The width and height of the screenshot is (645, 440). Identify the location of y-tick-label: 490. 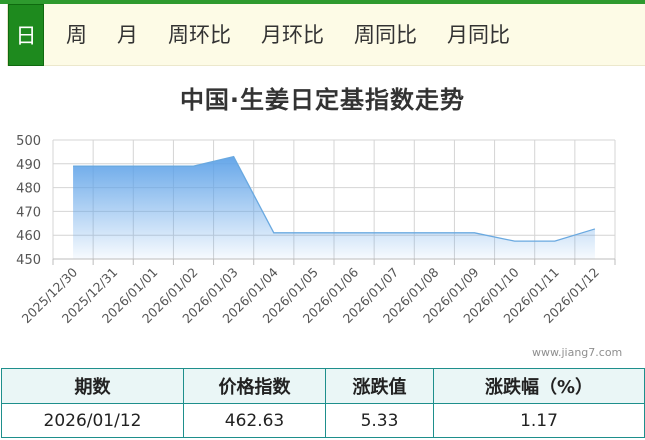
(28, 165).